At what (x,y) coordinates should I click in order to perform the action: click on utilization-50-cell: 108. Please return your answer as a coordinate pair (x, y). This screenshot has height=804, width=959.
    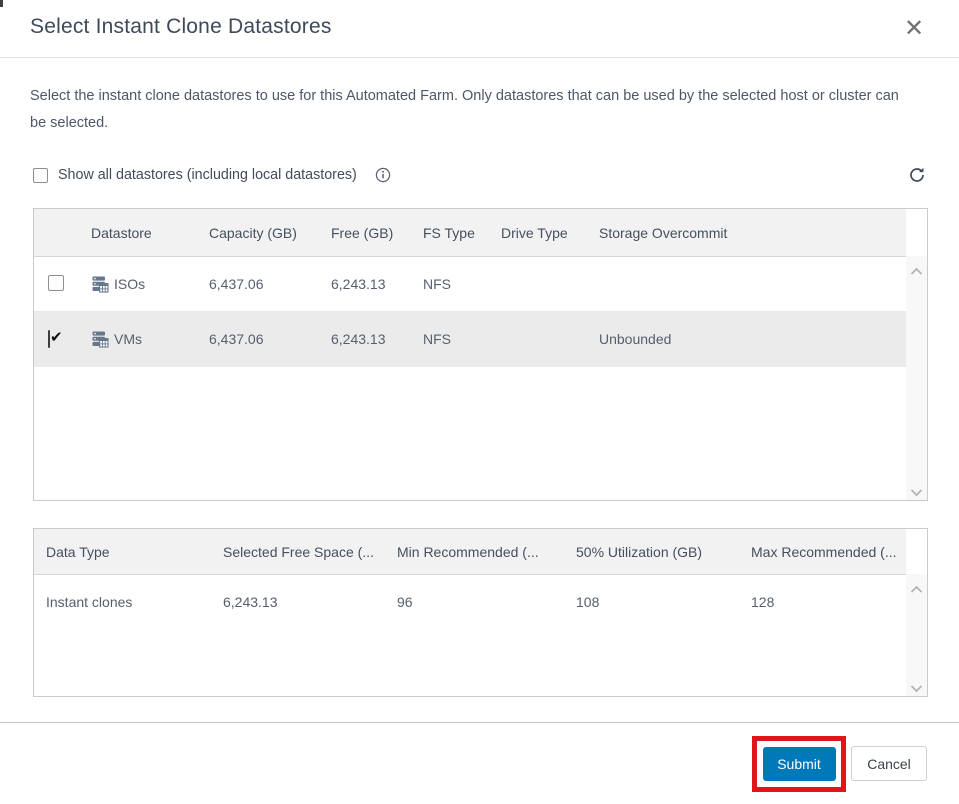
    Looking at the image, I should click on (588, 602).